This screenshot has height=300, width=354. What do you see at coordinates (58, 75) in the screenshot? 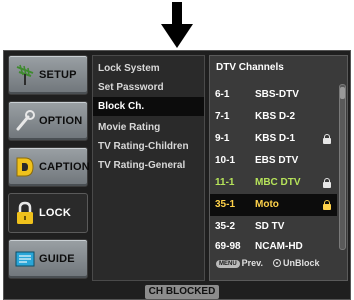
I see `nav-setup-label: SETUP` at bounding box center [58, 75].